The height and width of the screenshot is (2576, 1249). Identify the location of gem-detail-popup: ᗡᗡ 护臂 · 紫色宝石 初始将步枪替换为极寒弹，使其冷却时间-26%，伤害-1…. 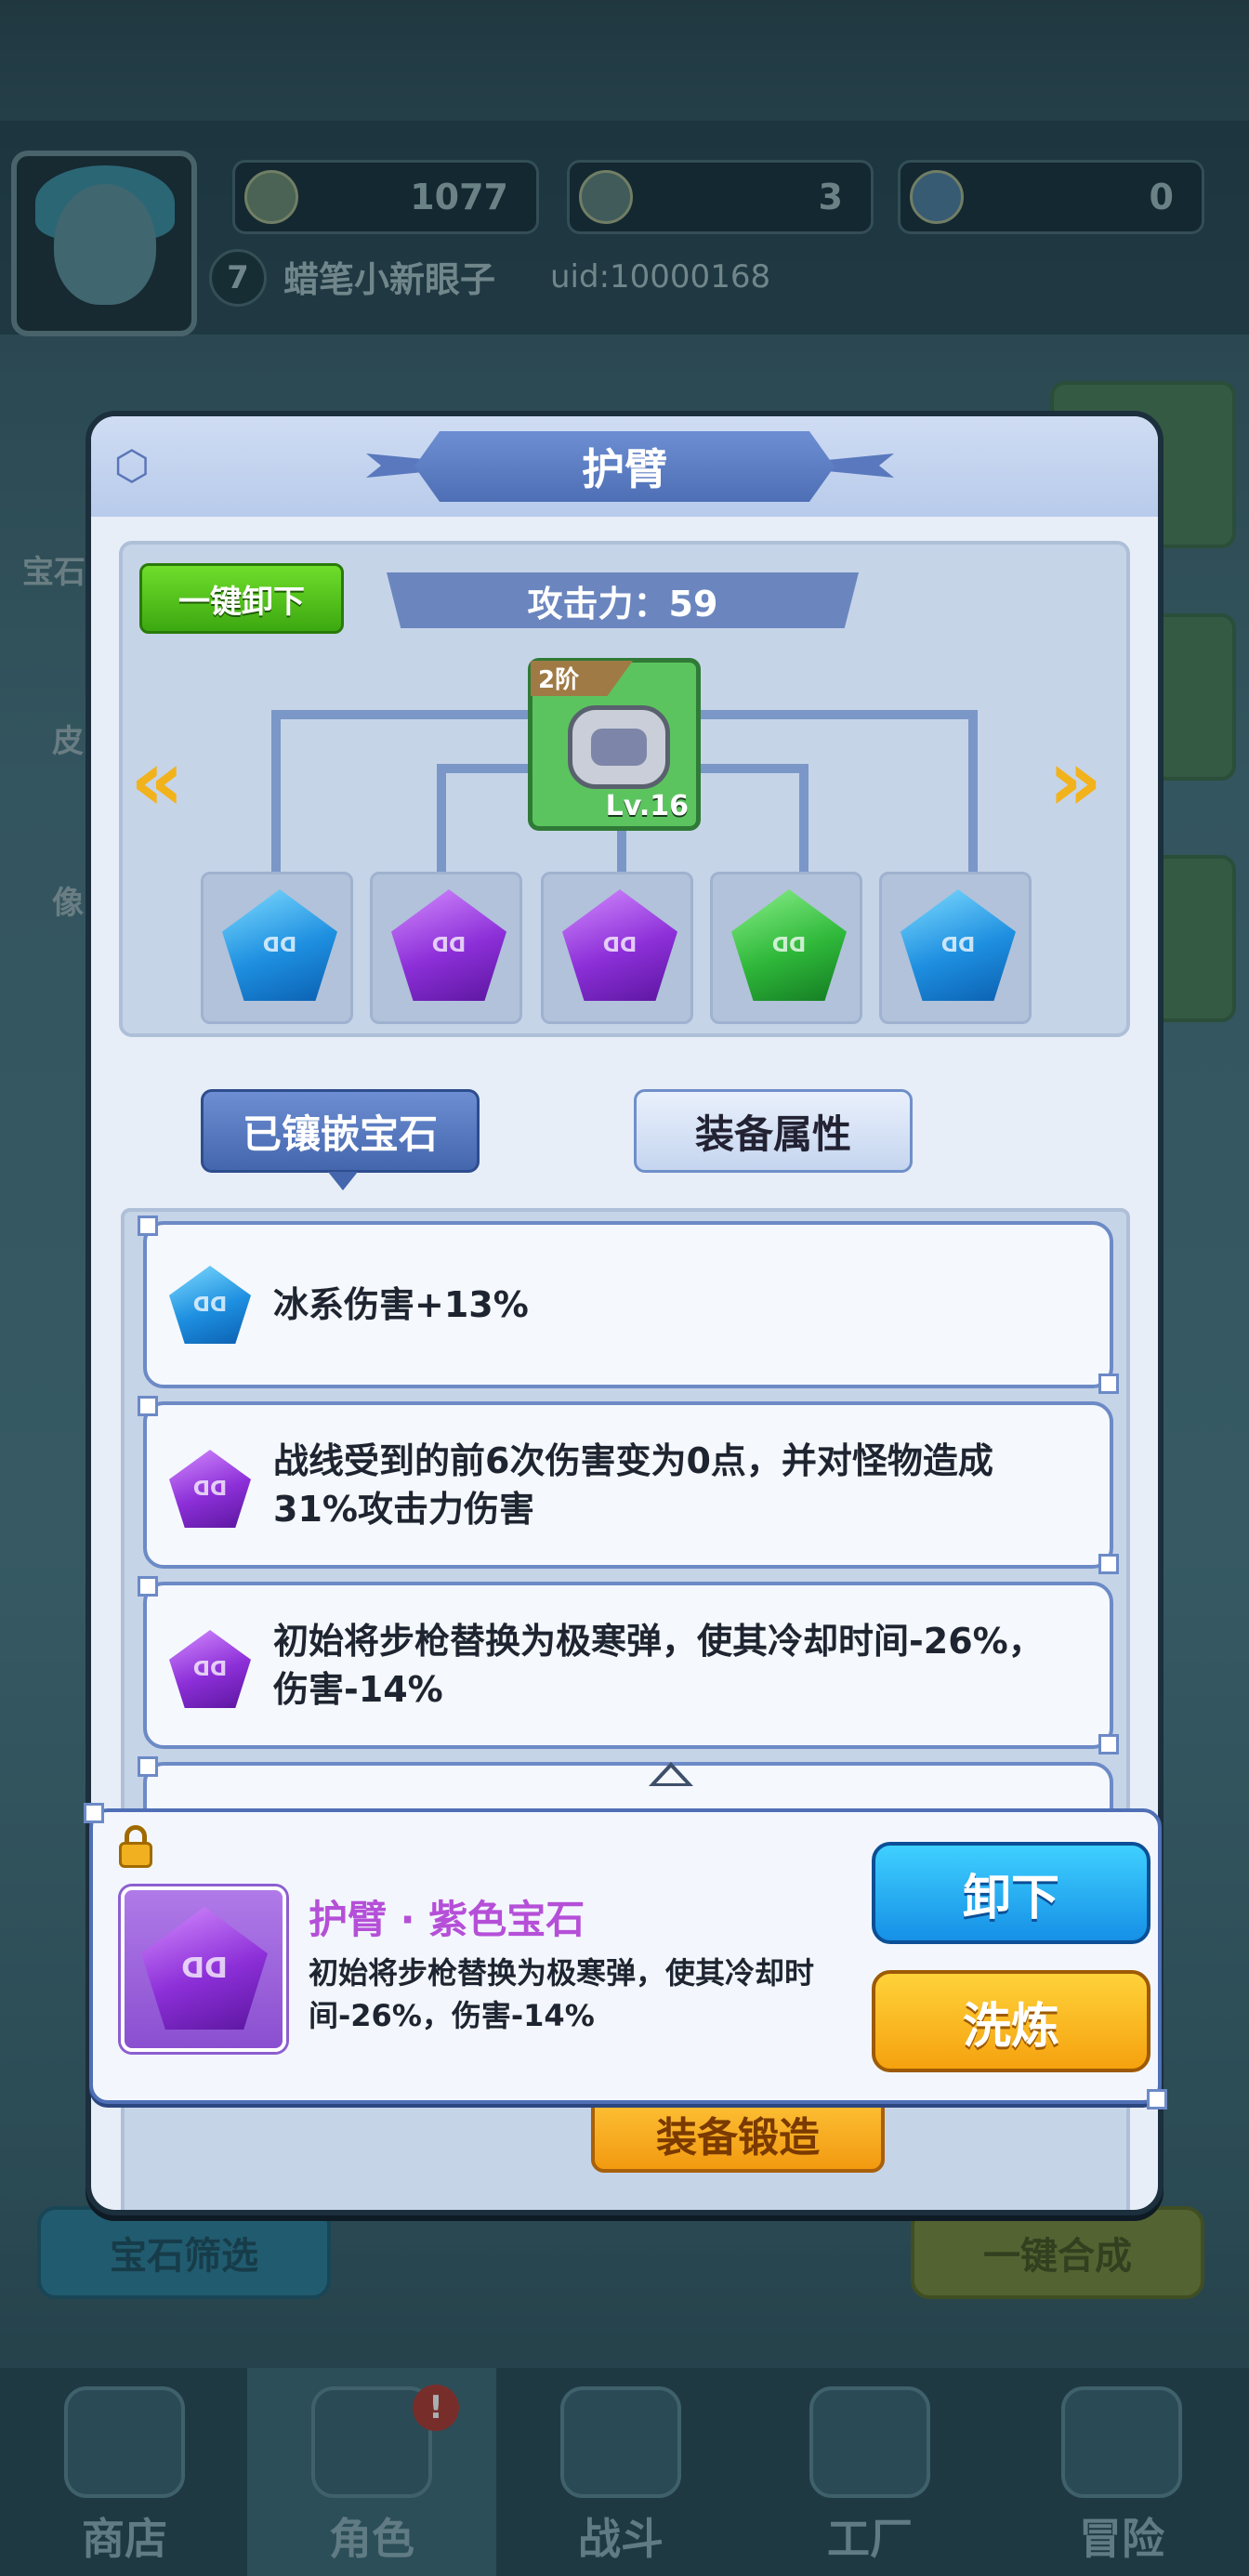
(625, 1956).